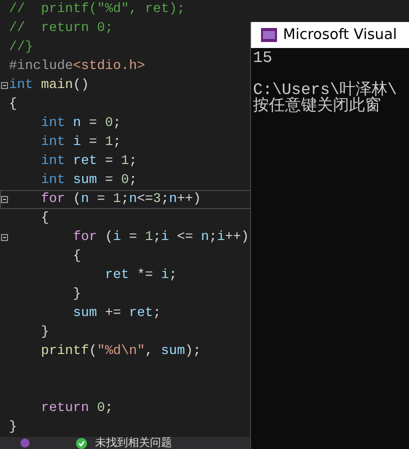 This screenshot has width=409, height=449. What do you see at coordinates (88, 181) in the screenshot?
I see `code-line: int sum = 0;` at bounding box center [88, 181].